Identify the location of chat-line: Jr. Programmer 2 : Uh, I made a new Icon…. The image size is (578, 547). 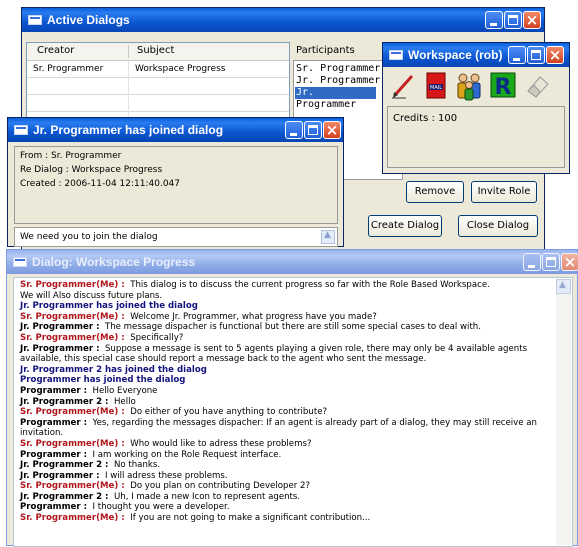
(287, 497).